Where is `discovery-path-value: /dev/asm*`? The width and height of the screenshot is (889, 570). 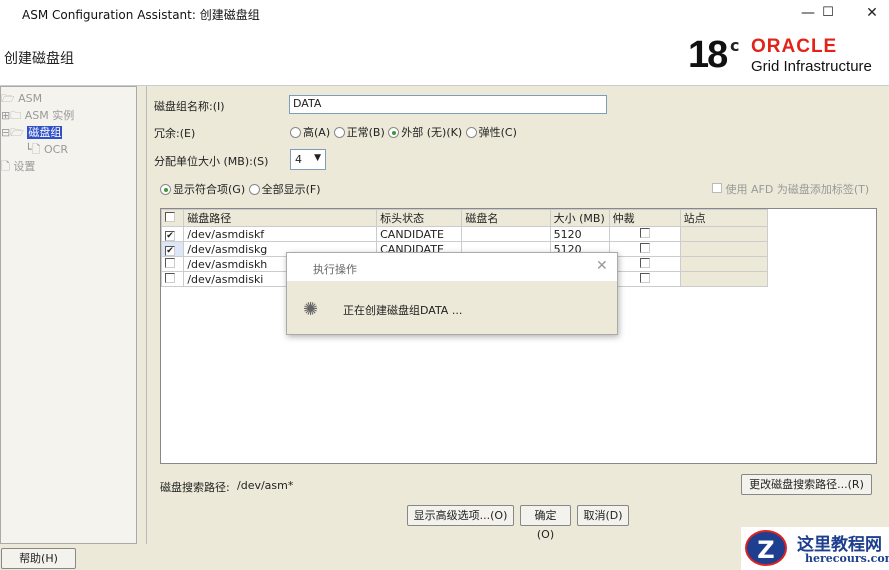 discovery-path-value: /dev/asm* is located at coordinates (265, 485).